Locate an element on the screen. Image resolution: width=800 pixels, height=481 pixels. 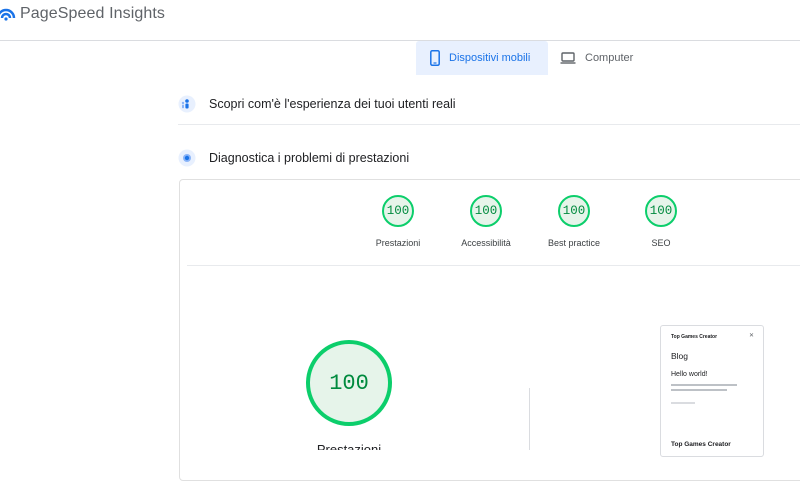
tab-mobile-label: Dispositivi mobili is located at coordinates (490, 58).